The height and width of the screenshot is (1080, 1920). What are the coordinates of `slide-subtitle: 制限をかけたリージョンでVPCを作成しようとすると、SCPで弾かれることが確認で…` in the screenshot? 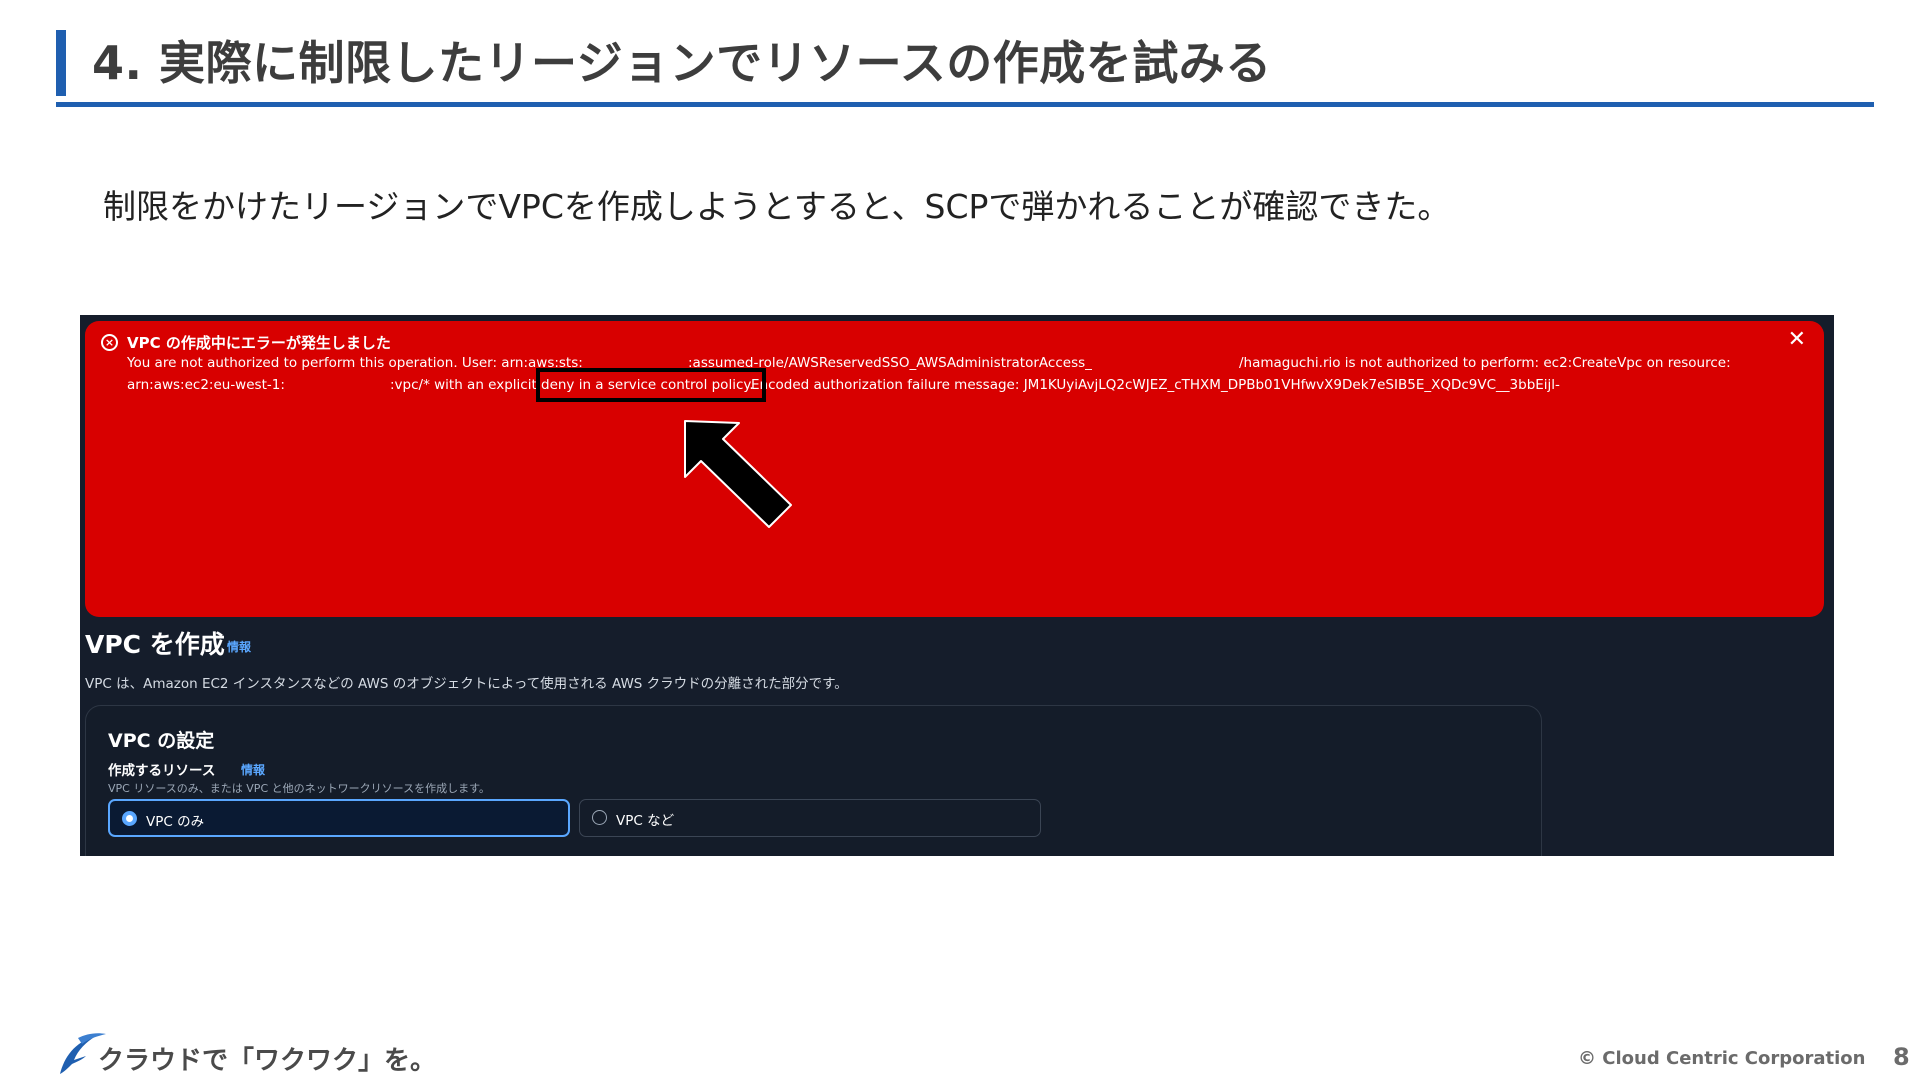 It's located at (777, 206).